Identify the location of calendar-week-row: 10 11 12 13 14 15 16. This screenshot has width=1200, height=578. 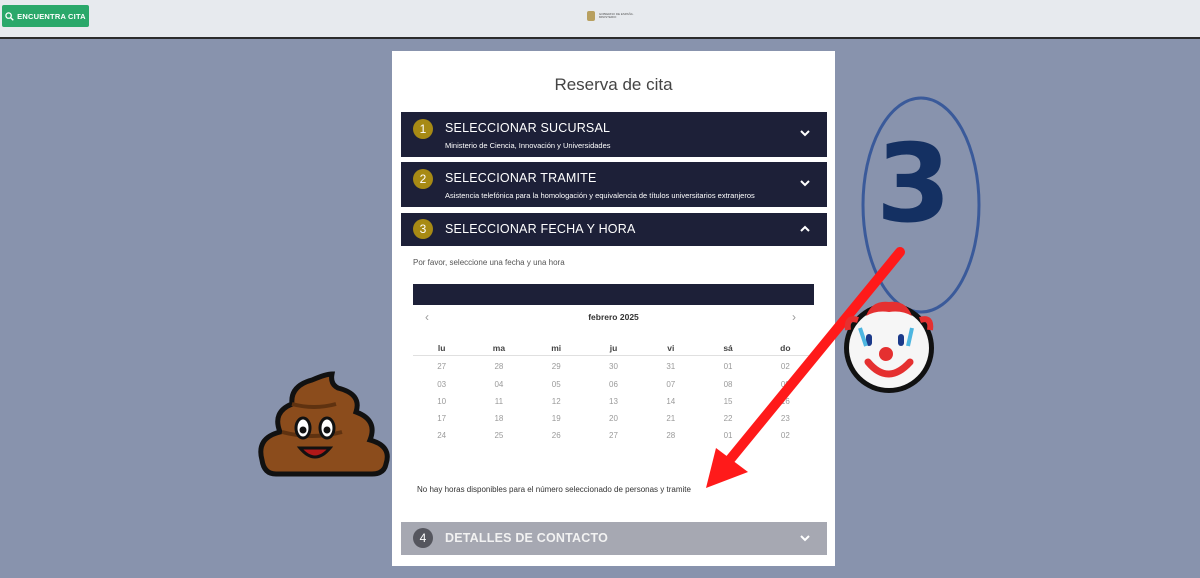
(613, 401).